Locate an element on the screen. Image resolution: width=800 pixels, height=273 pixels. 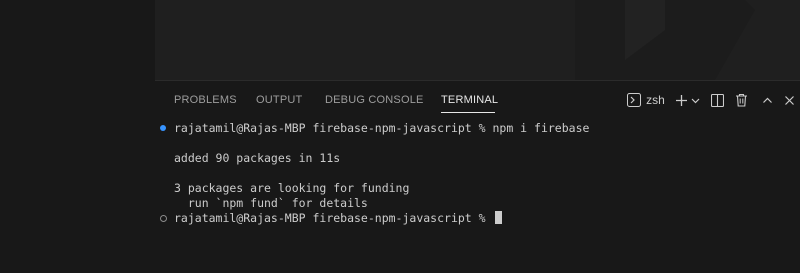
trash-icon is located at coordinates (741, 100).